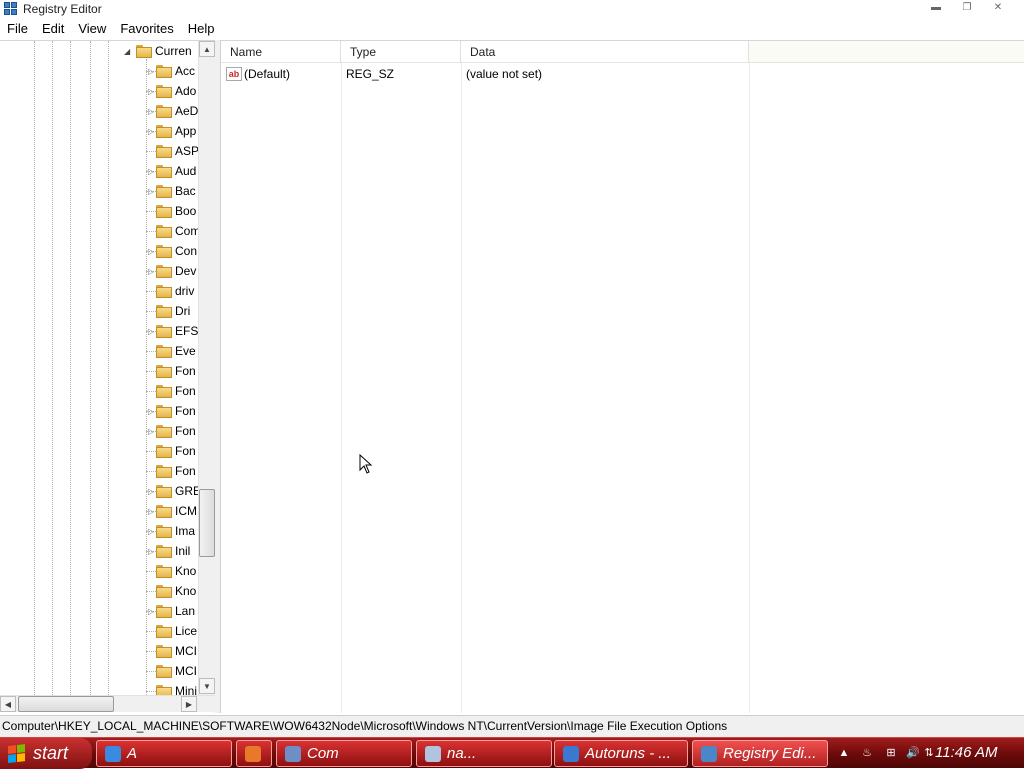  Describe the element at coordinates (170, 71) in the screenshot. I see `tree-node: ▷ Acc` at that location.